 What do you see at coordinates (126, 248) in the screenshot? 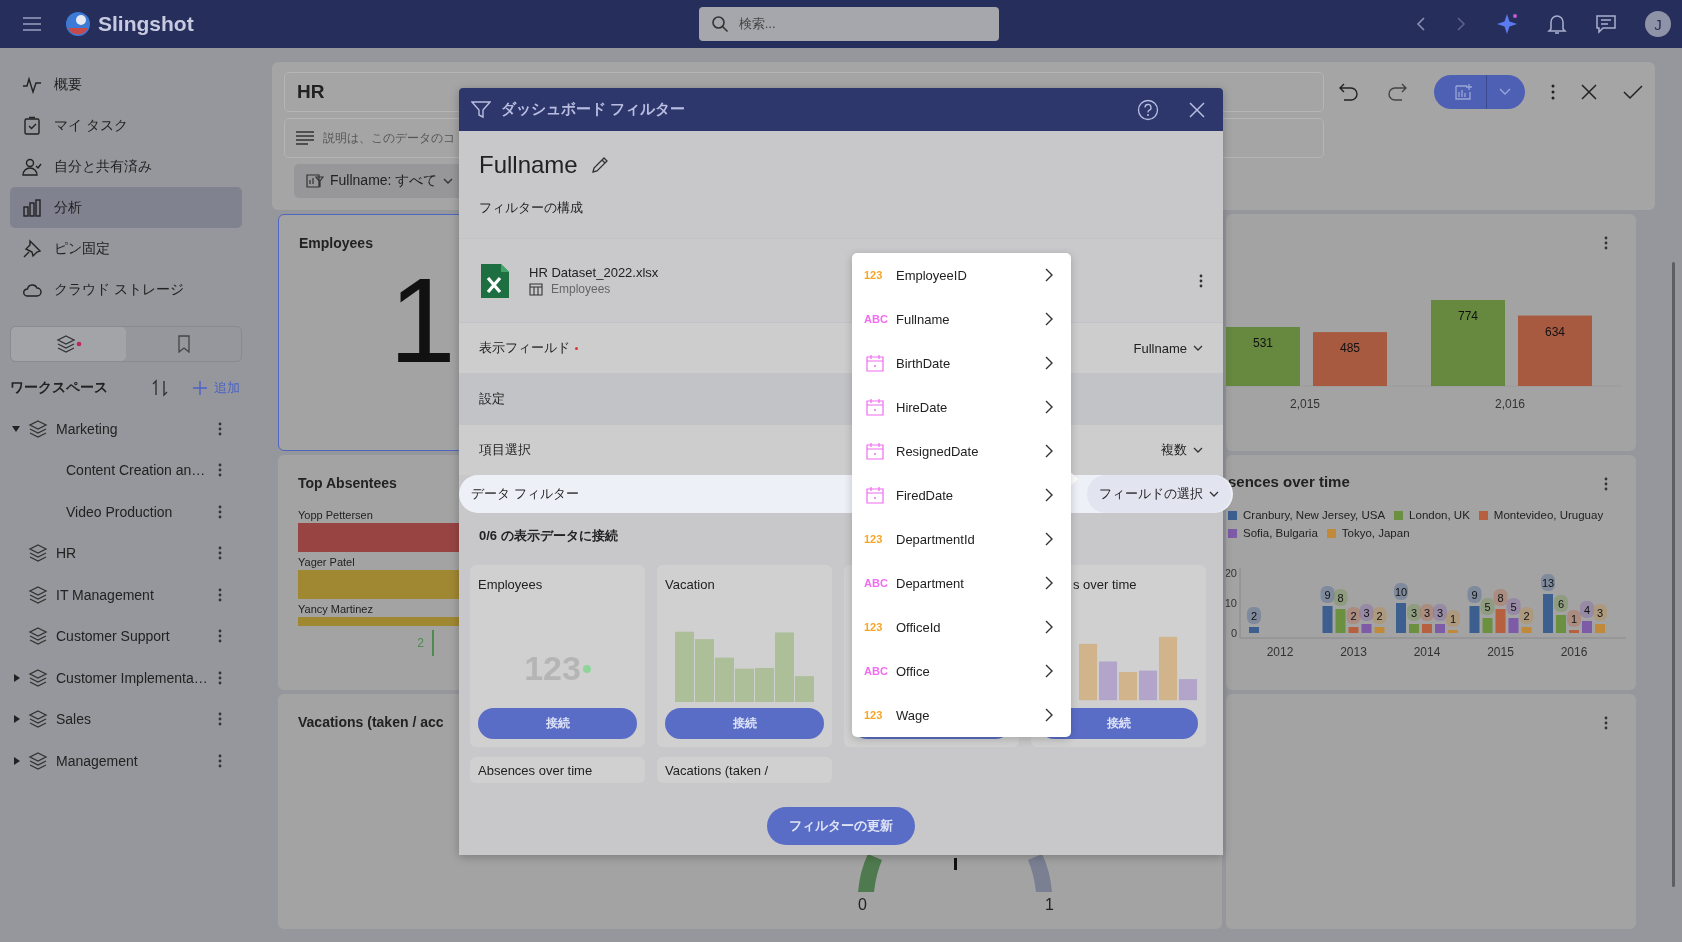
I see `nav-item: ピン固定` at bounding box center [126, 248].